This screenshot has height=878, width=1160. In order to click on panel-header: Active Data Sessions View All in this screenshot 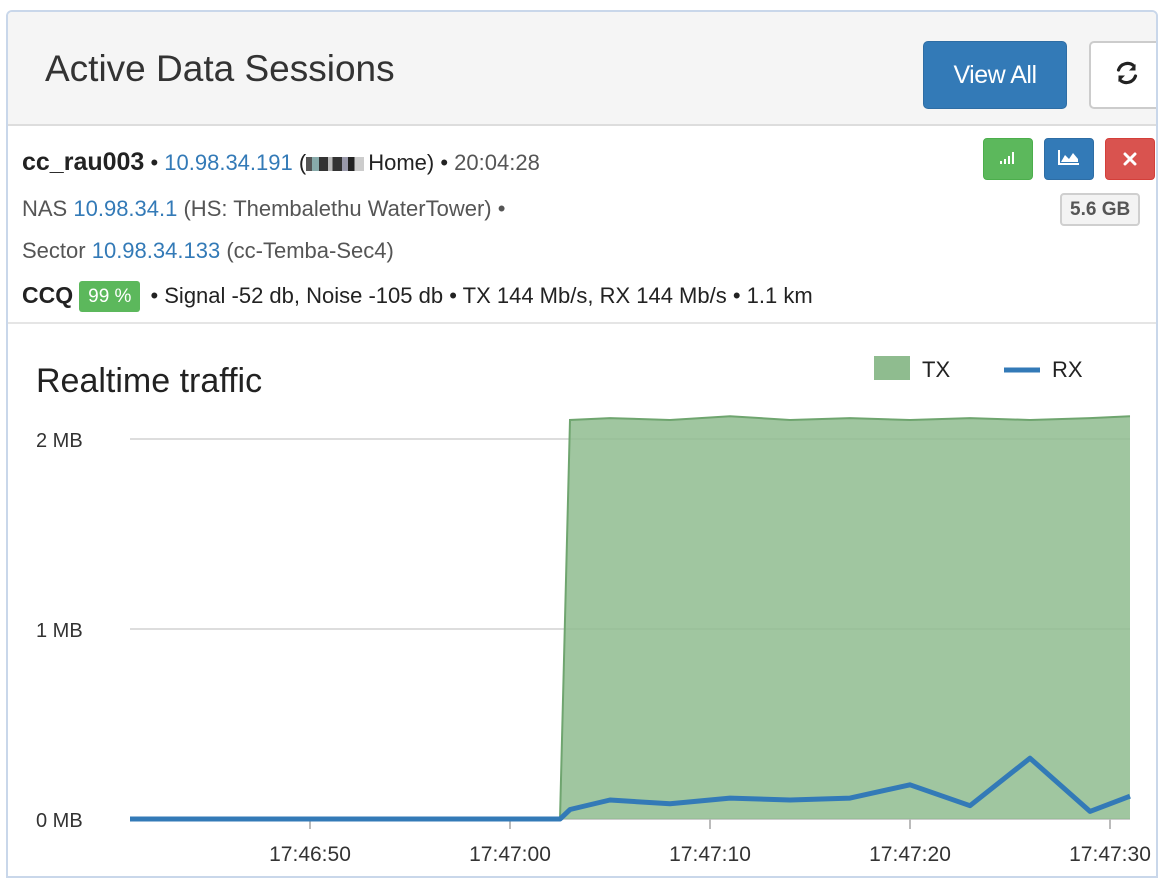, I will do `click(582, 69)`.